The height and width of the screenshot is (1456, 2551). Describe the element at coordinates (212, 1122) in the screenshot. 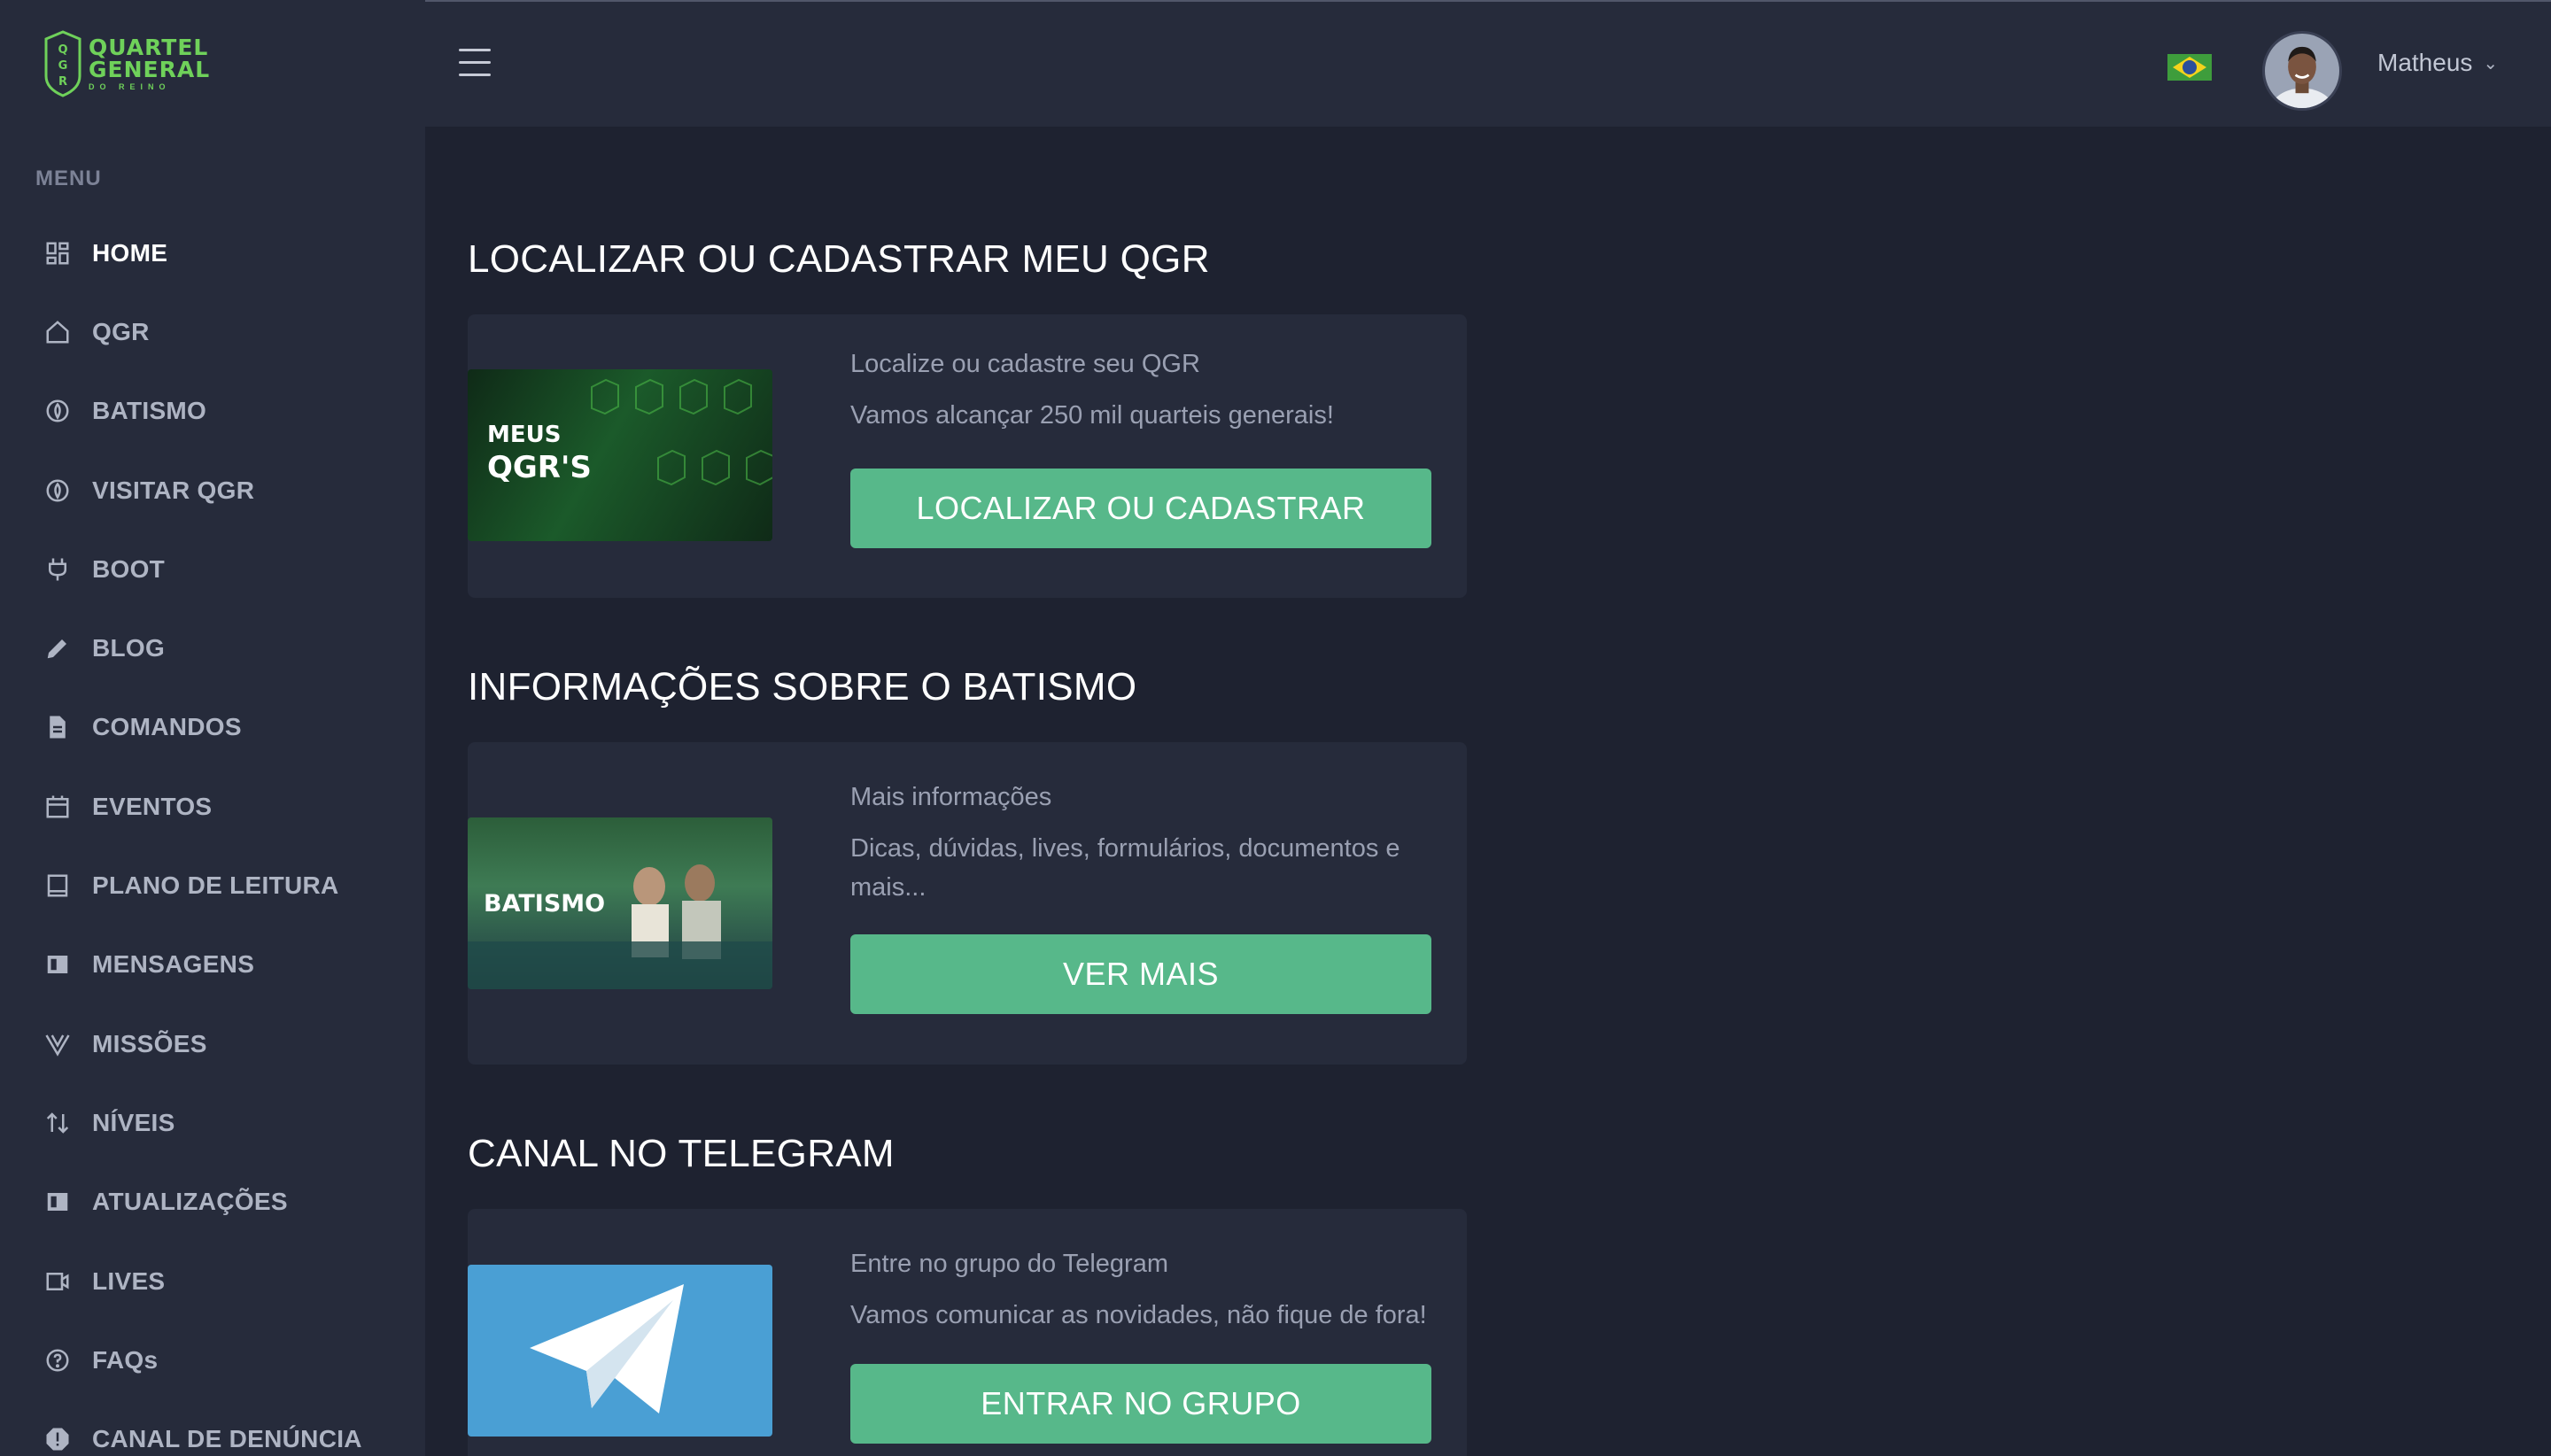

I see `sidebar-item-niveis: NÍVEIS` at that location.